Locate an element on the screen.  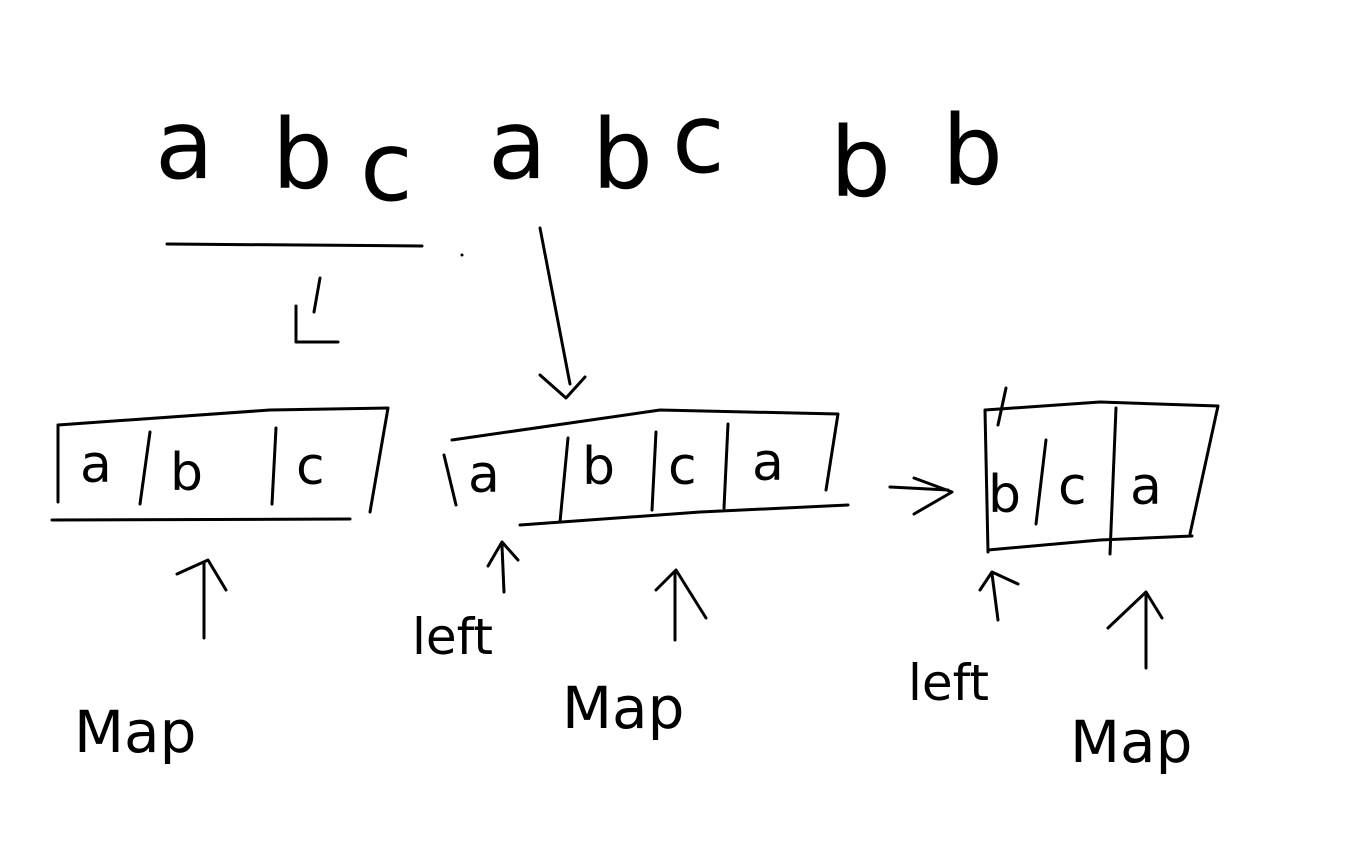
window-1-map-label: Map is located at coordinates (135, 732).